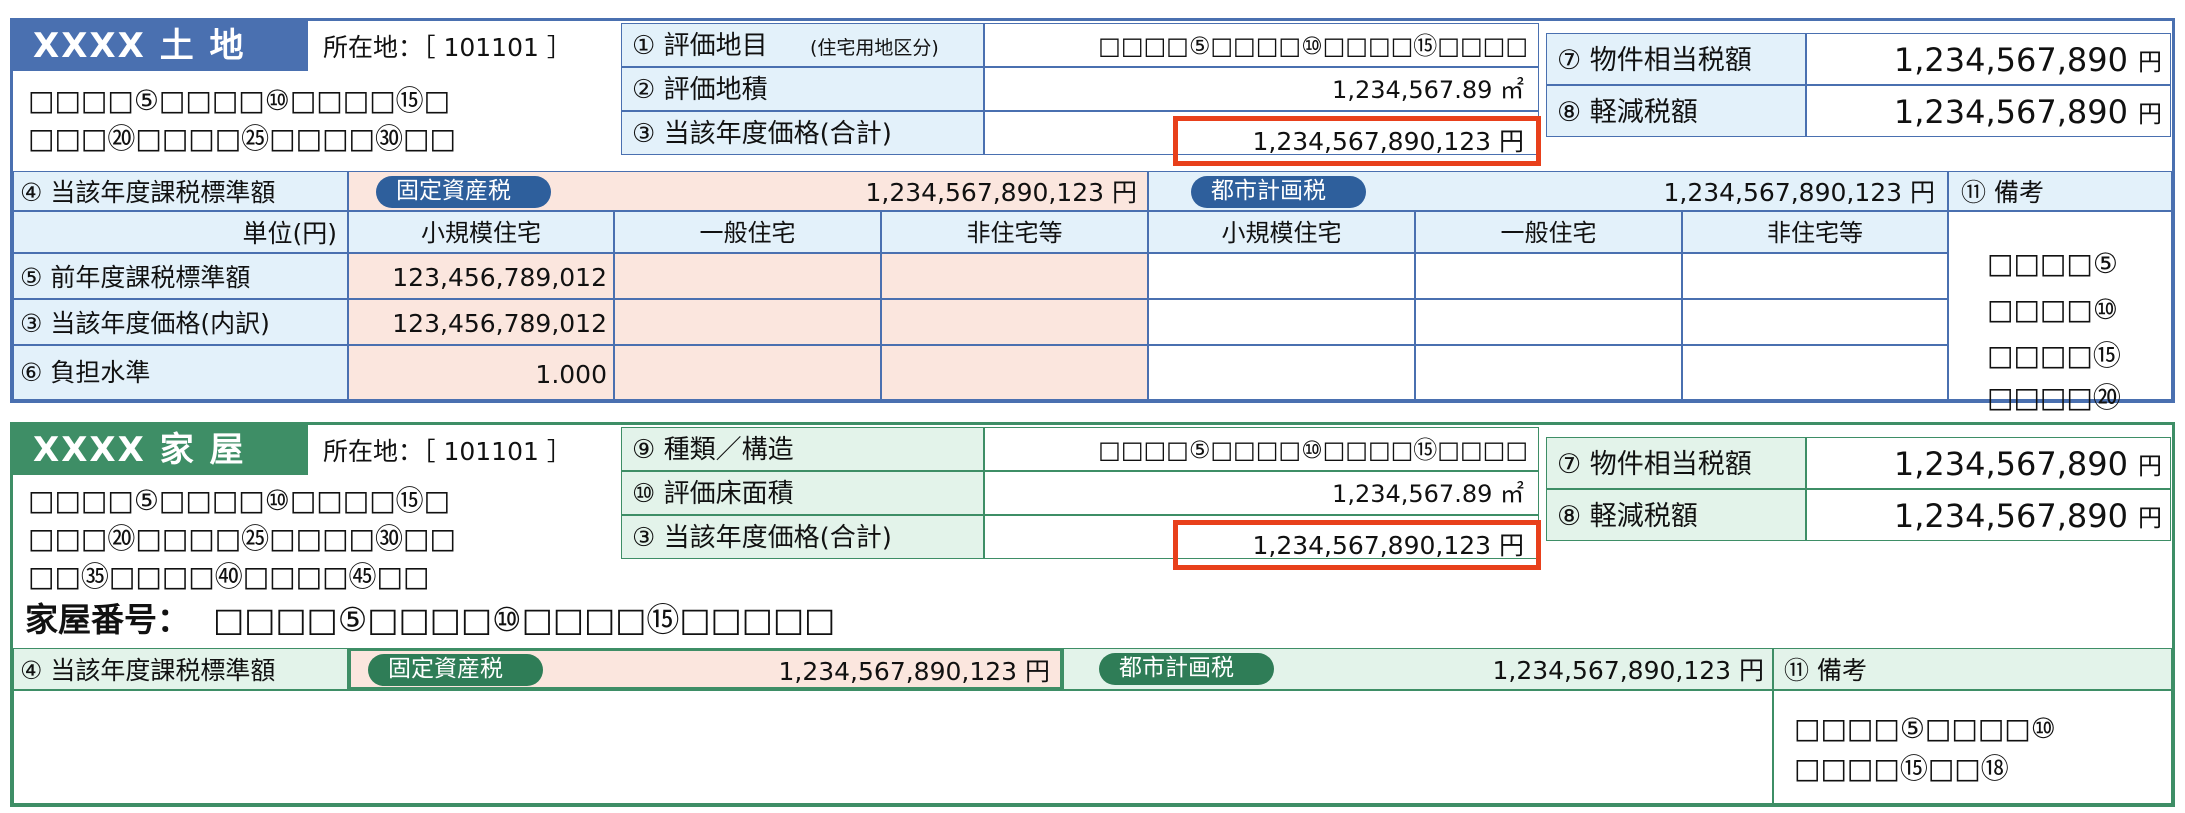  I want to click on land-fixed-tax-badge: 固定資産税, so click(453, 191).